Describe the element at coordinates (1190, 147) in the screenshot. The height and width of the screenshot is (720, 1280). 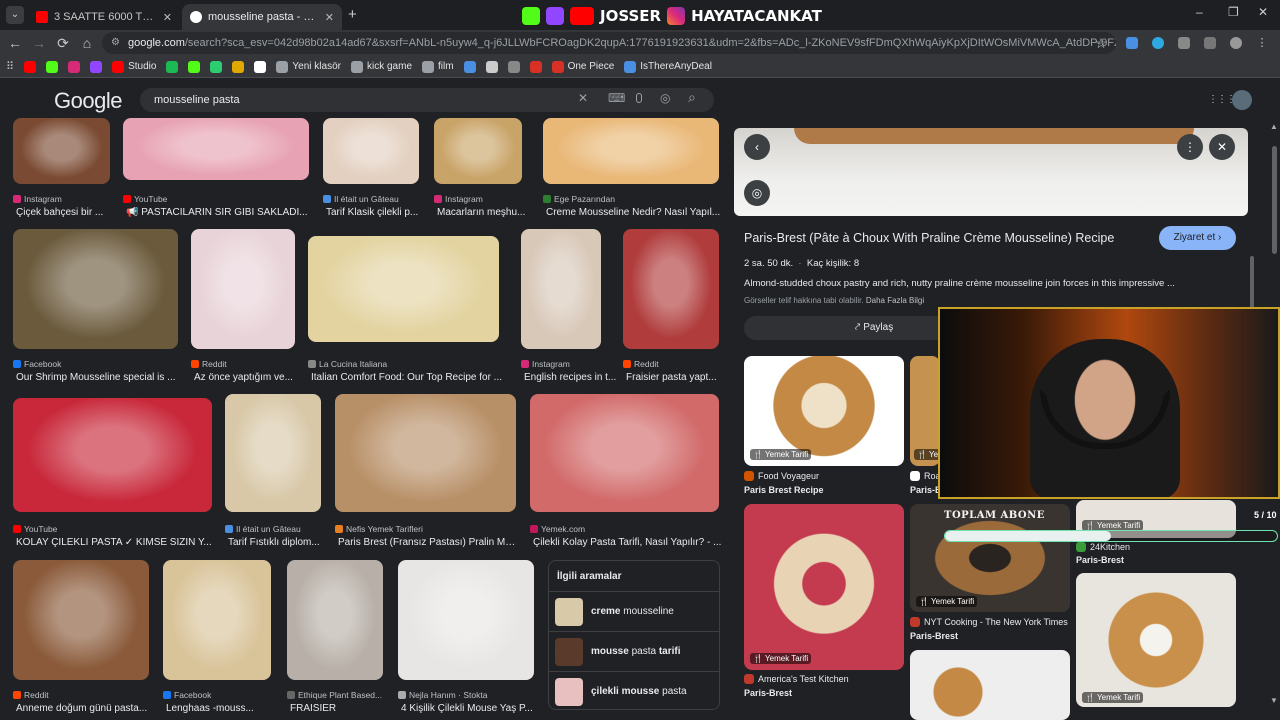
I see `more-options-icon: ⋮` at that location.